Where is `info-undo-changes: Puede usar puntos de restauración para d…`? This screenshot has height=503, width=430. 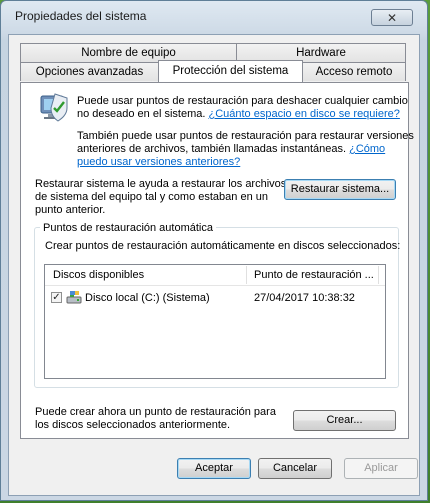 info-undo-changes: Puede usar puntos de restauración para d… is located at coordinates (242, 108).